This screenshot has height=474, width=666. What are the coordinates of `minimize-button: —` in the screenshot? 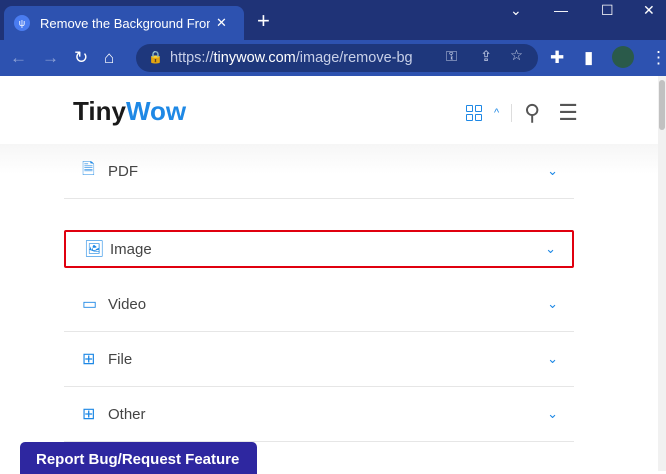 It's located at (561, 10).